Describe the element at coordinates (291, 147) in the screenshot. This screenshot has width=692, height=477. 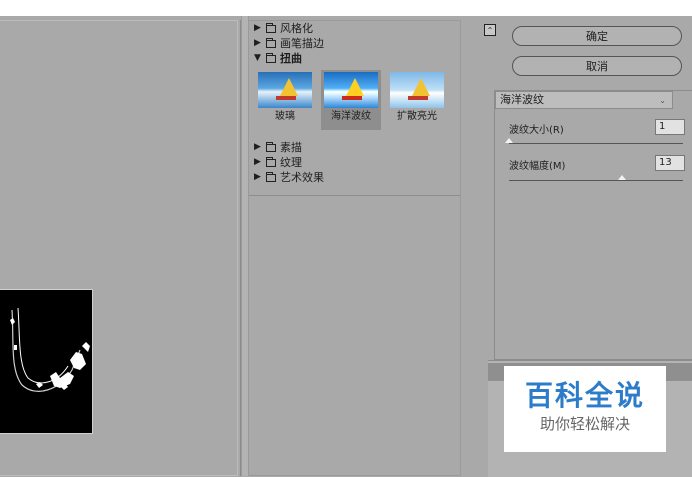
I see `category-label: 素描` at that location.